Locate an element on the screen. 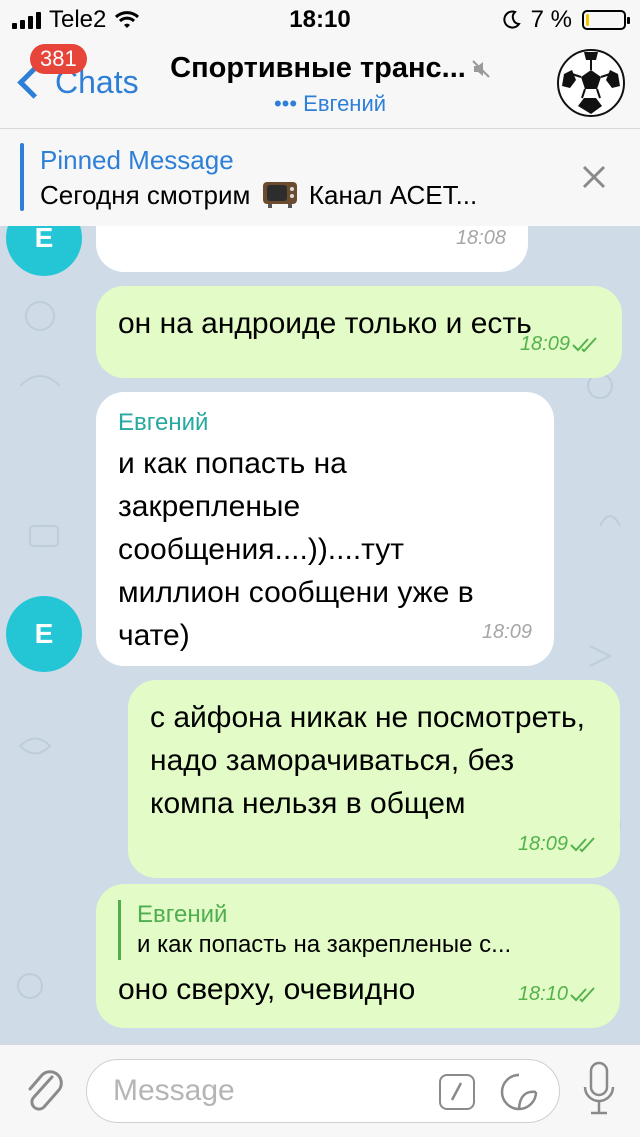 This screenshot has width=640, height=1137. tv-icon is located at coordinates (279, 195).